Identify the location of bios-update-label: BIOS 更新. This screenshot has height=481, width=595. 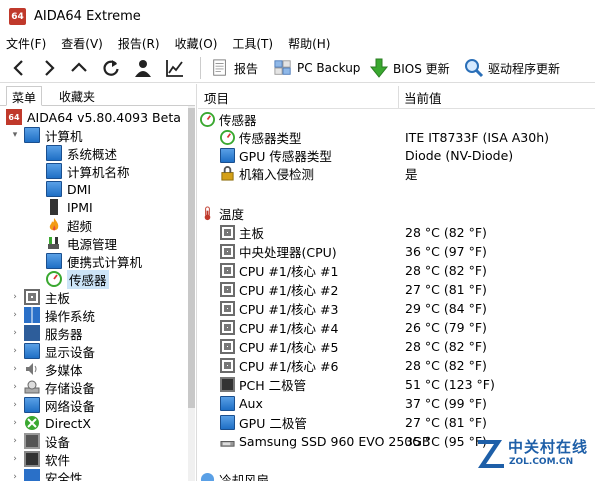
(421, 68).